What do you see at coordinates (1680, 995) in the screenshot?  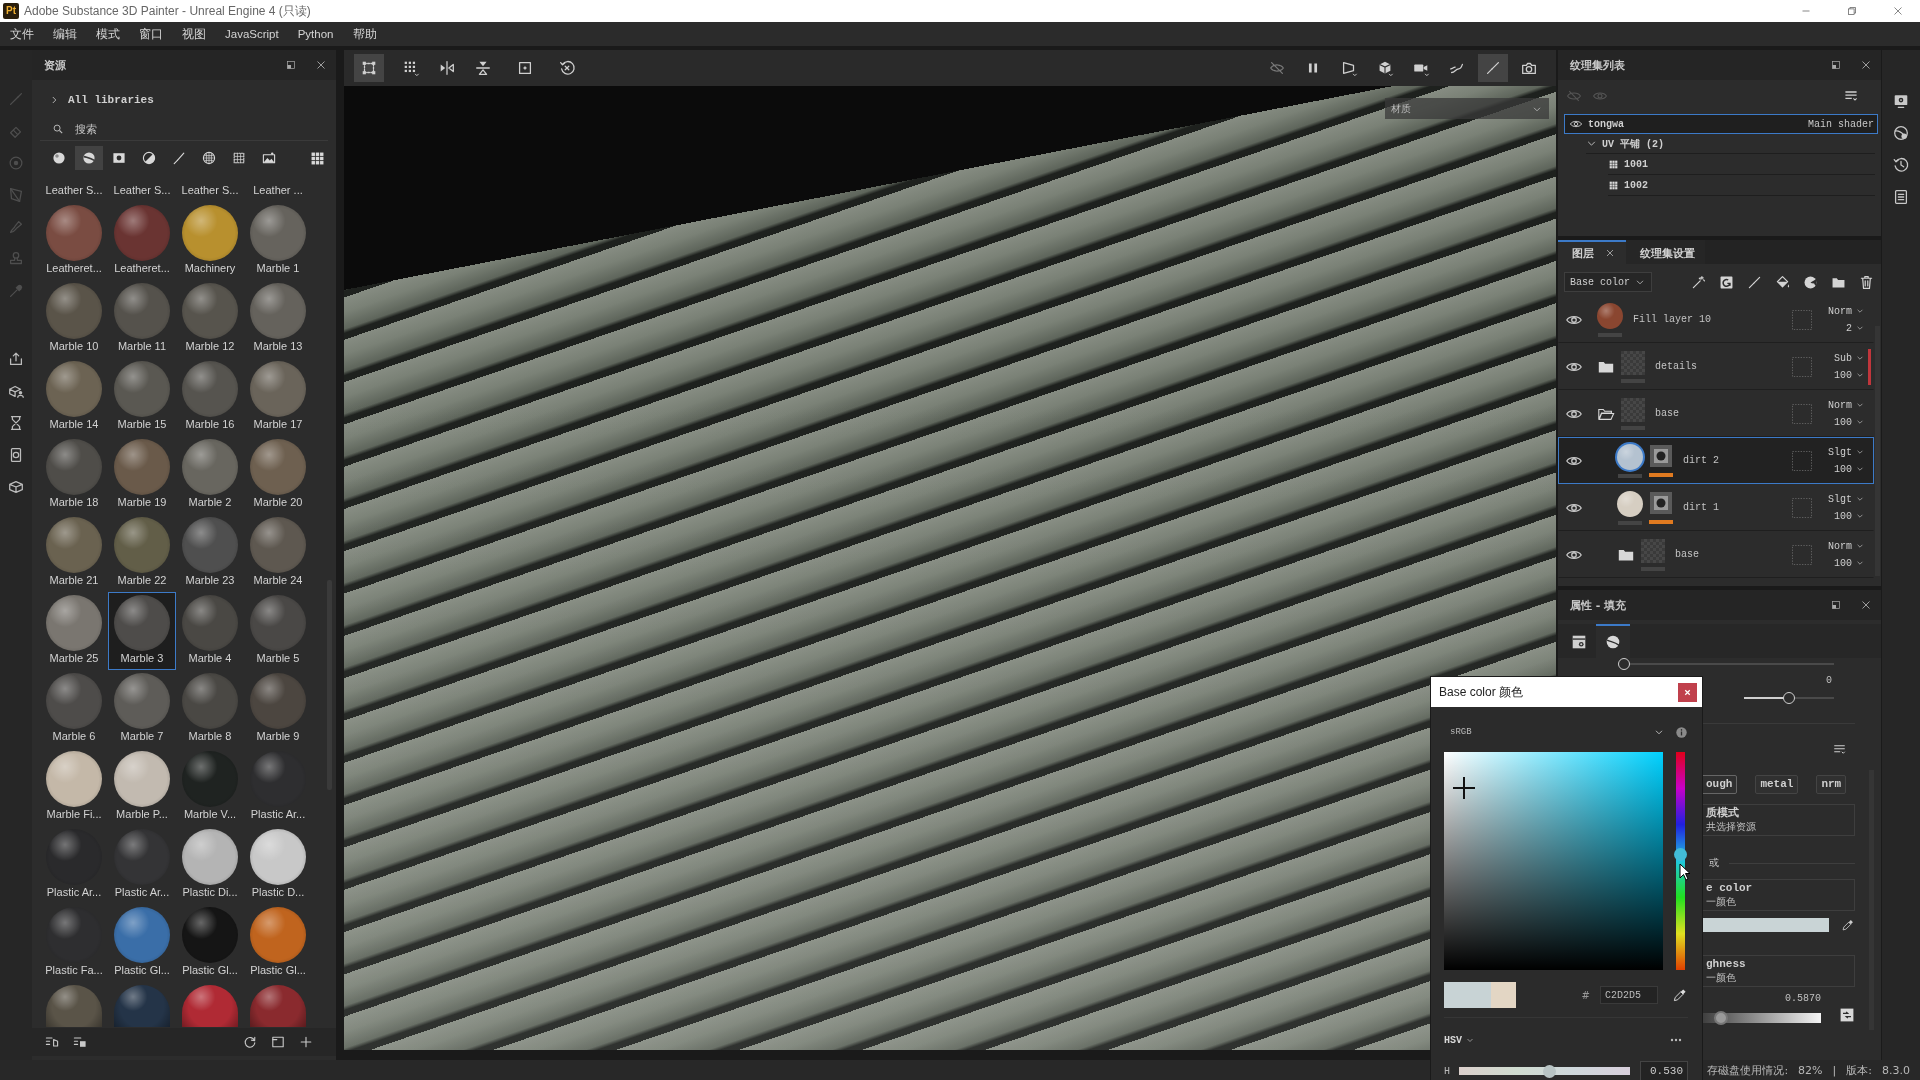 I see `eyedropper-icon` at bounding box center [1680, 995].